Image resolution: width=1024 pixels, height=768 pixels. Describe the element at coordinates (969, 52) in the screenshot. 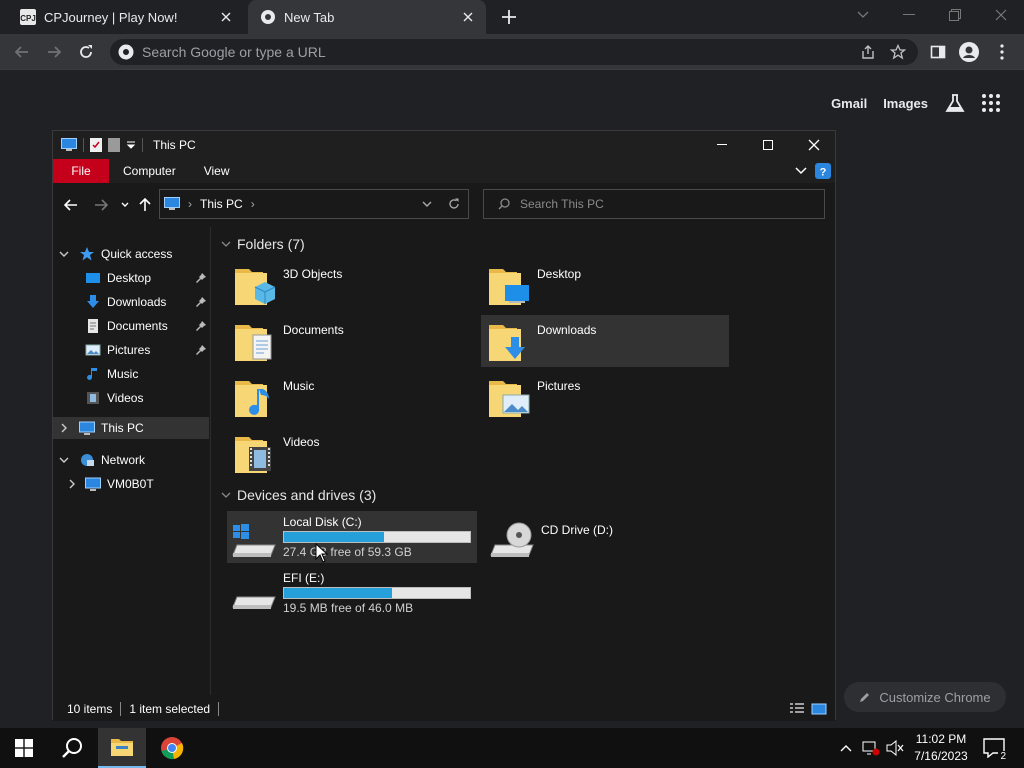

I see `profile-avatar-icon` at that location.